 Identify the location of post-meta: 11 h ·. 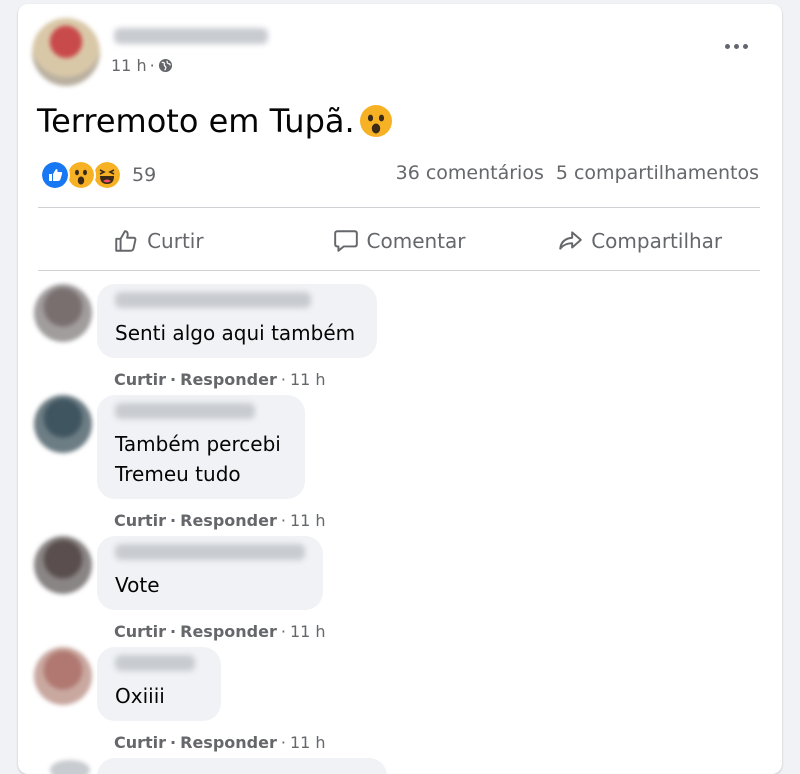
(142, 65).